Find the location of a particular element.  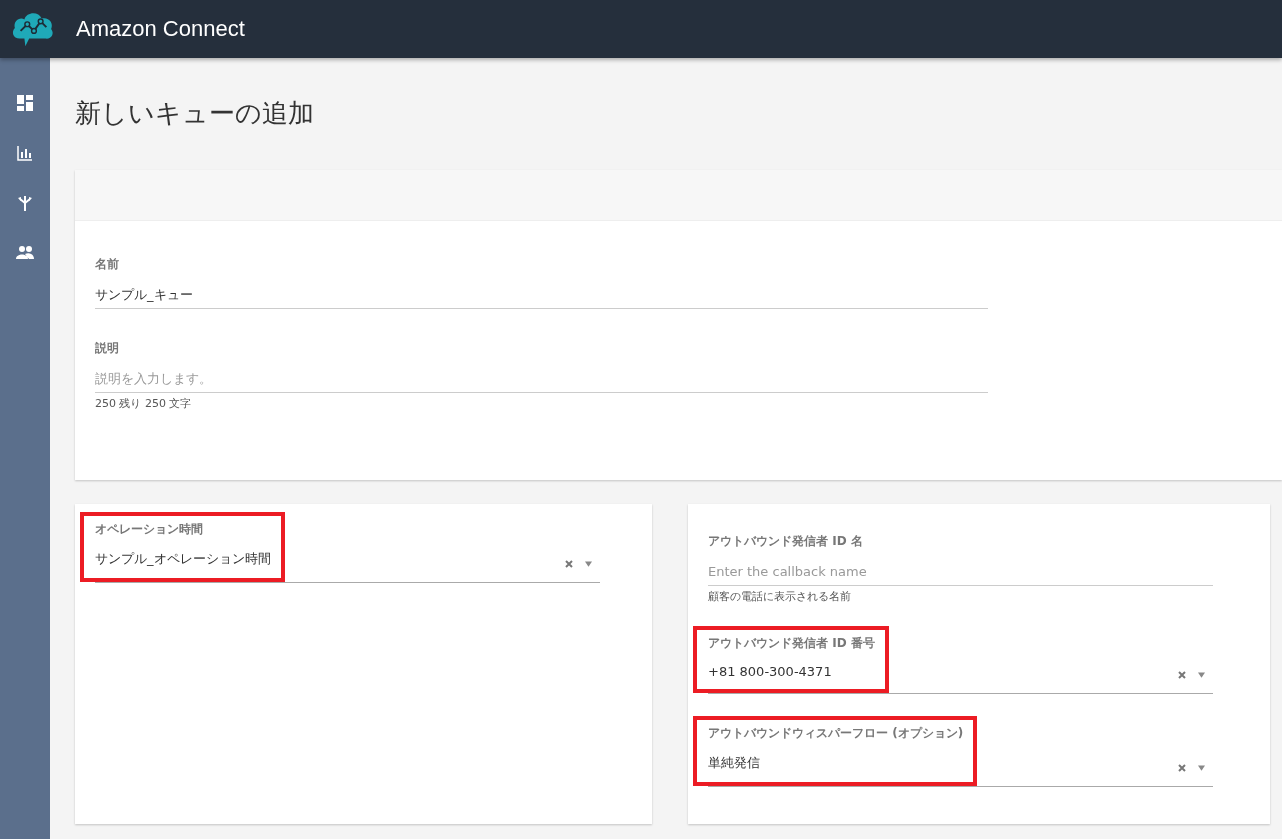

field-label: 説明 is located at coordinates (107, 348).